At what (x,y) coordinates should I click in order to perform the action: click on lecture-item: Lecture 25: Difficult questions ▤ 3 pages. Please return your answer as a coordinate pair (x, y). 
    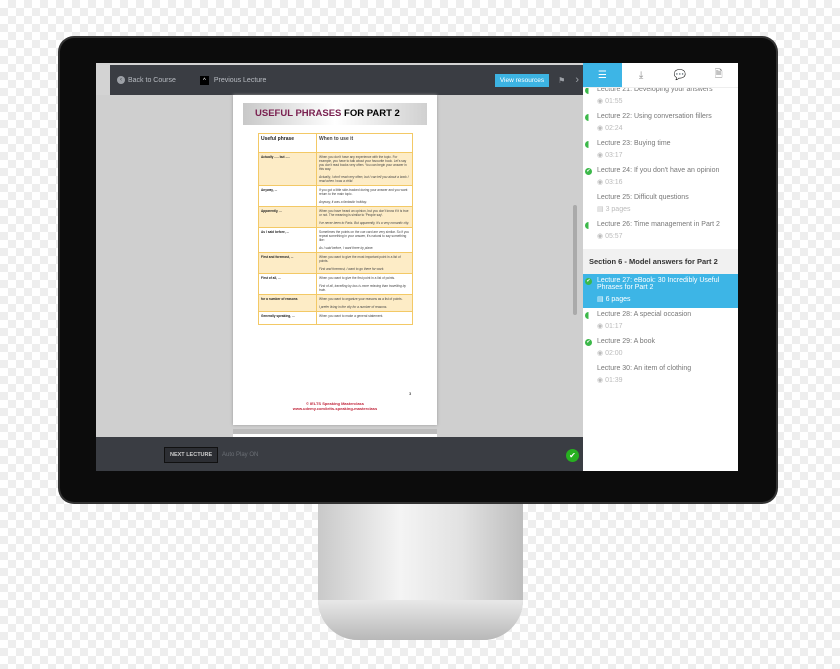
    Looking at the image, I should click on (660, 204).